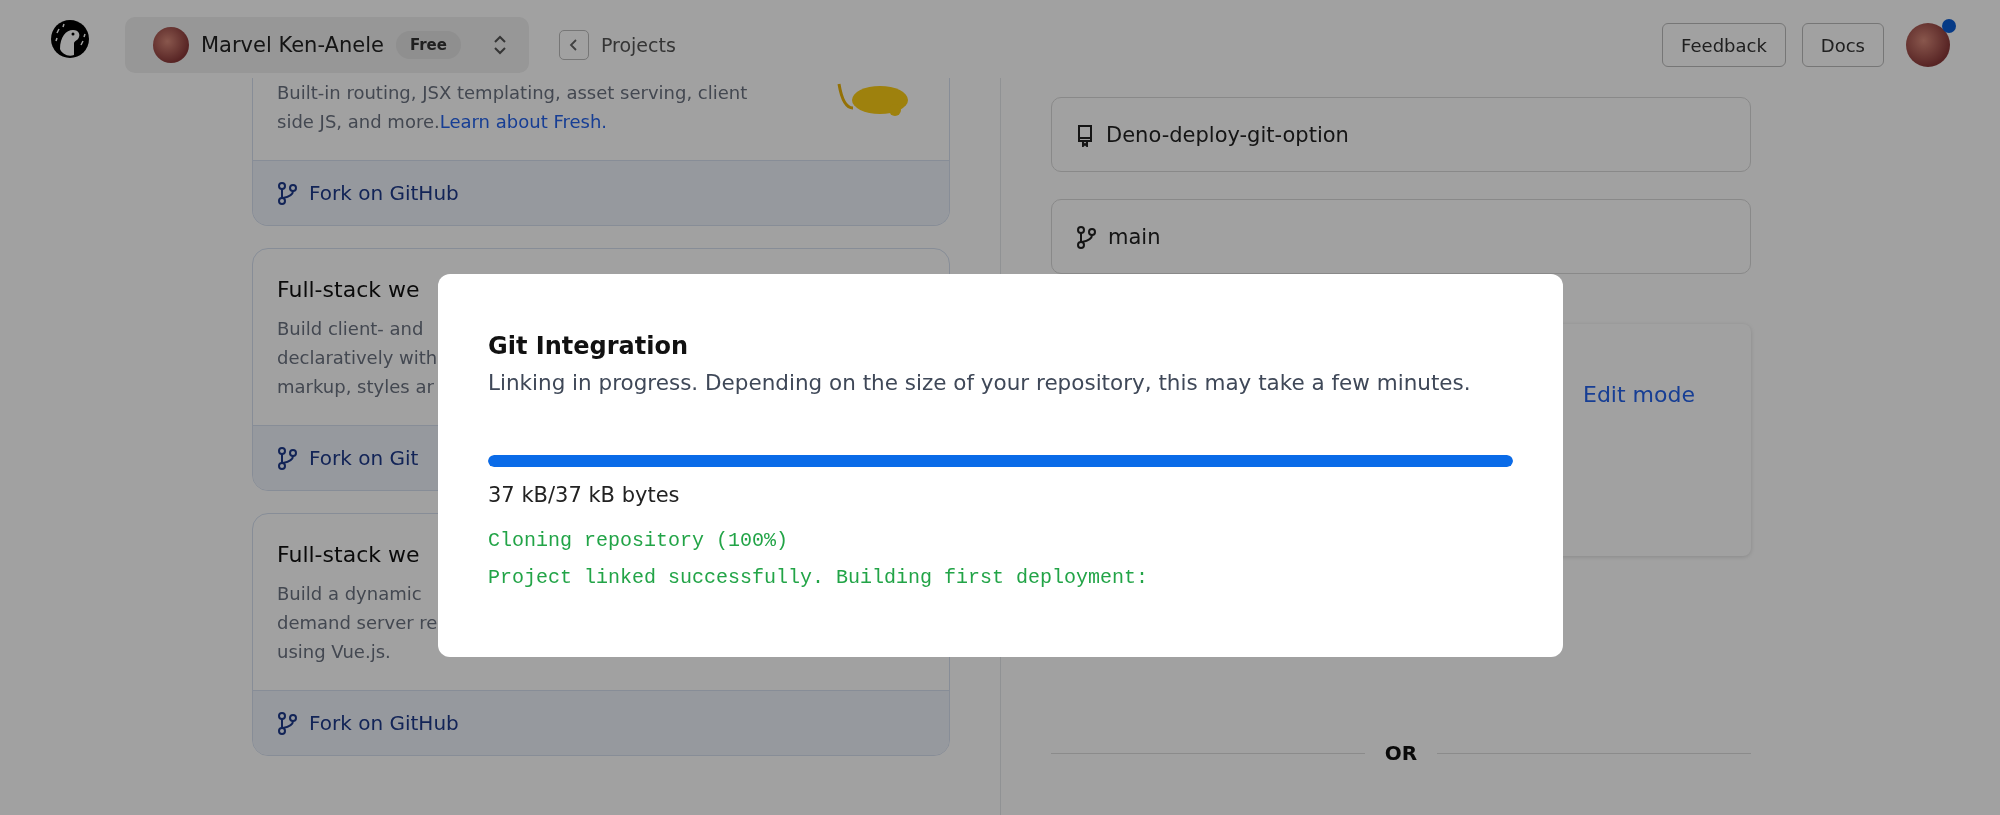  I want to click on template-description: markup, styles ar, so click(355, 386).